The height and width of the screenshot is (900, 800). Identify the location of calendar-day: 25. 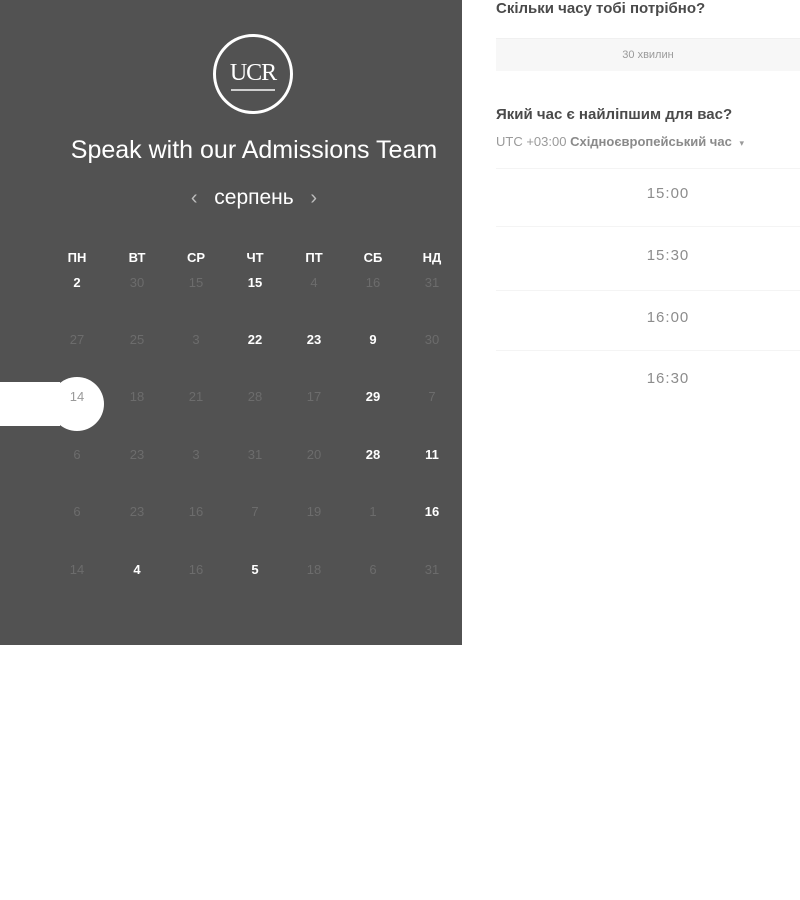
(137, 339).